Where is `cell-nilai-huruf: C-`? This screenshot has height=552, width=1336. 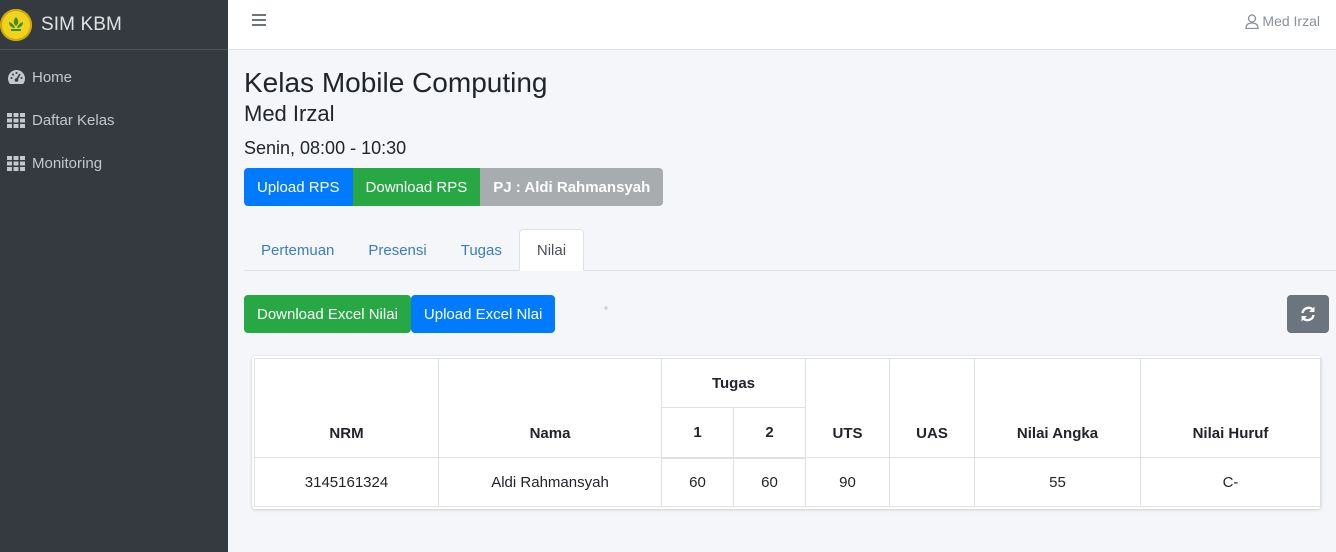
cell-nilai-huruf: C- is located at coordinates (1230, 482).